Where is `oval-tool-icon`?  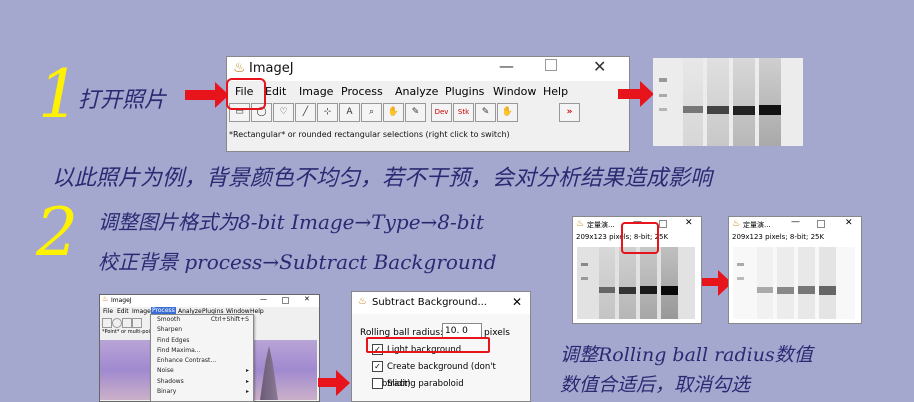
oval-tool-icon is located at coordinates (117, 323).